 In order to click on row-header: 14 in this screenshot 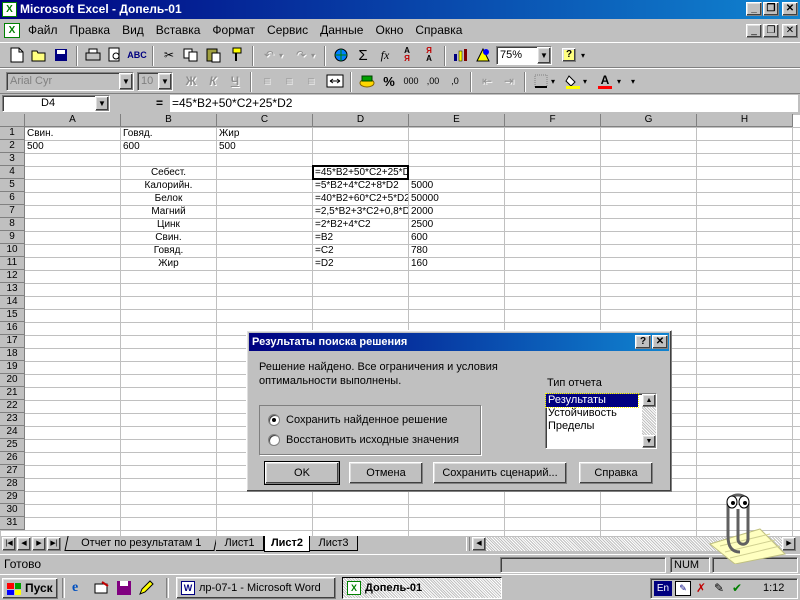, I will do `click(12, 302)`.